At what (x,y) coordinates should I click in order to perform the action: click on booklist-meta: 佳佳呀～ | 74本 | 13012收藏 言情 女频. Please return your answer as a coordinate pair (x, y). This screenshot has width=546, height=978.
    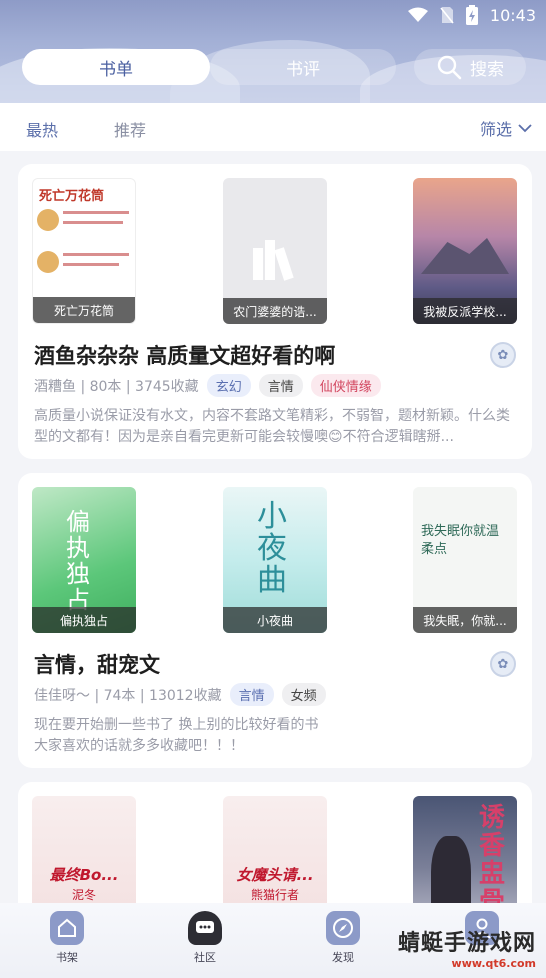
    Looking at the image, I should click on (180, 694).